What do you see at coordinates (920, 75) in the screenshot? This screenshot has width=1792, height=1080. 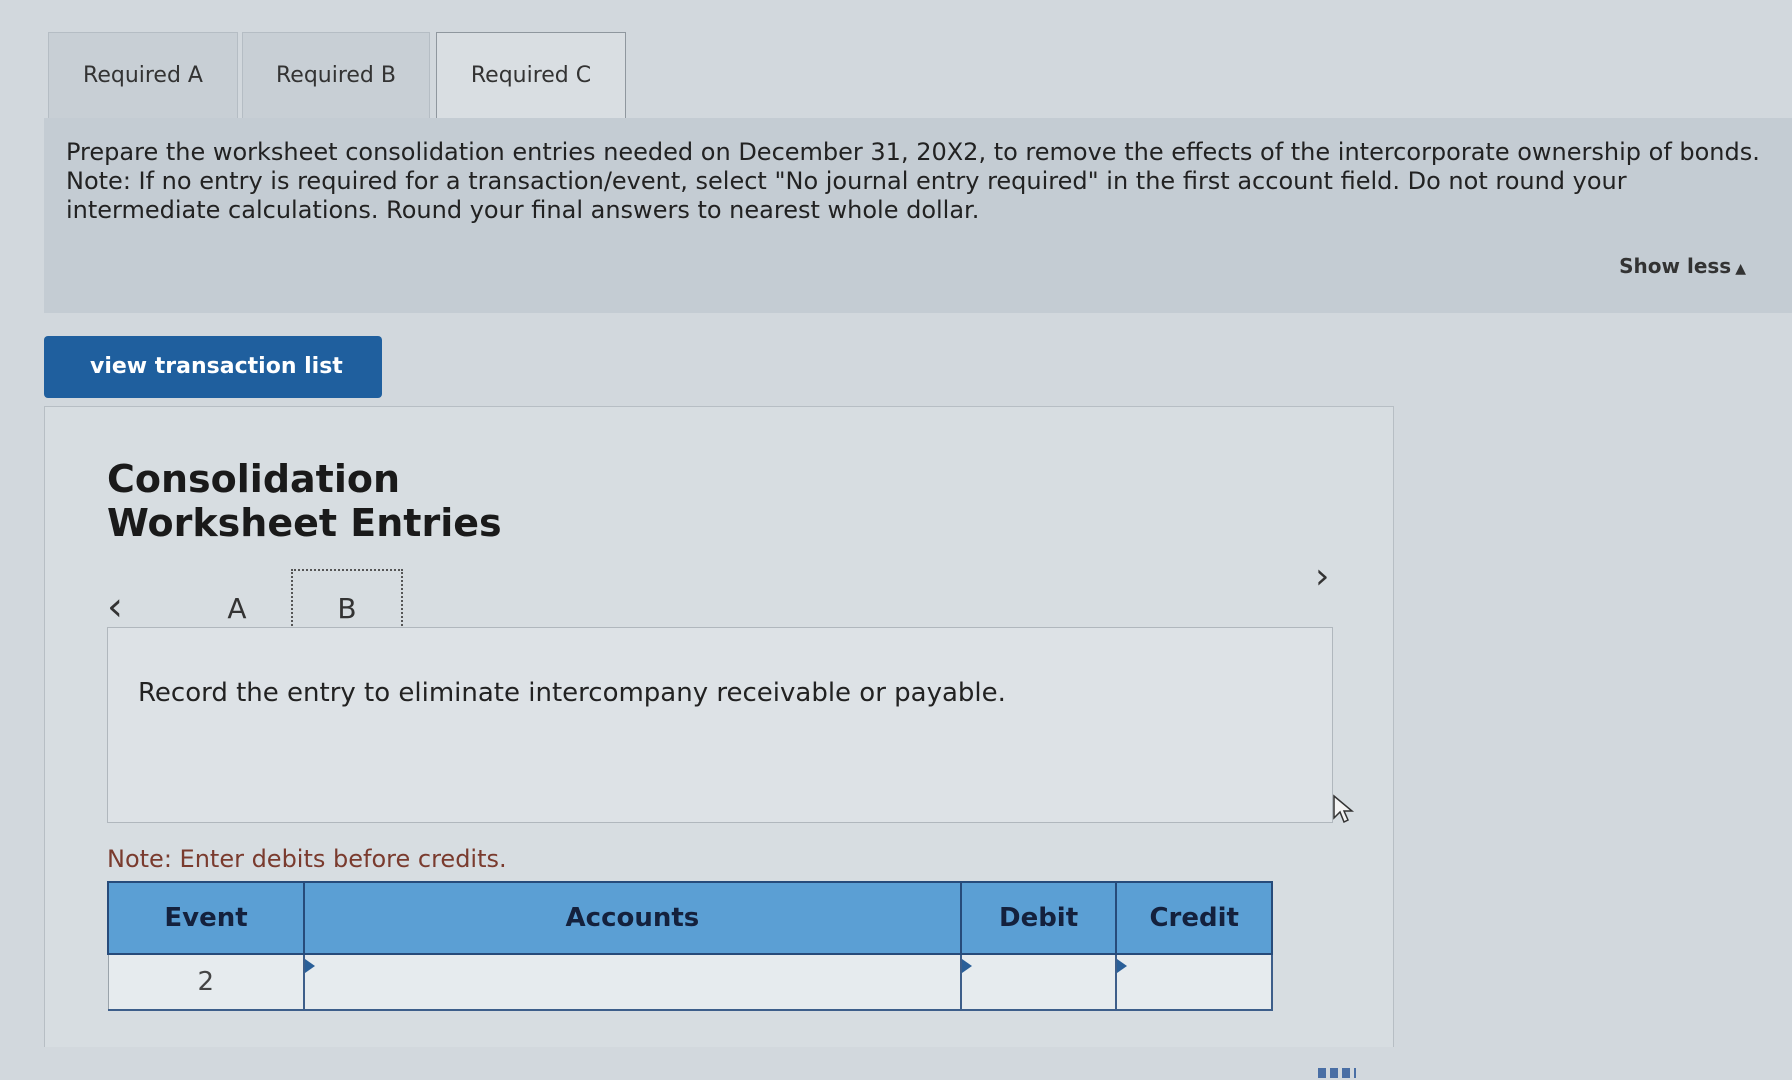 I see `requirement-tabs: Required A Required B Required C` at bounding box center [920, 75].